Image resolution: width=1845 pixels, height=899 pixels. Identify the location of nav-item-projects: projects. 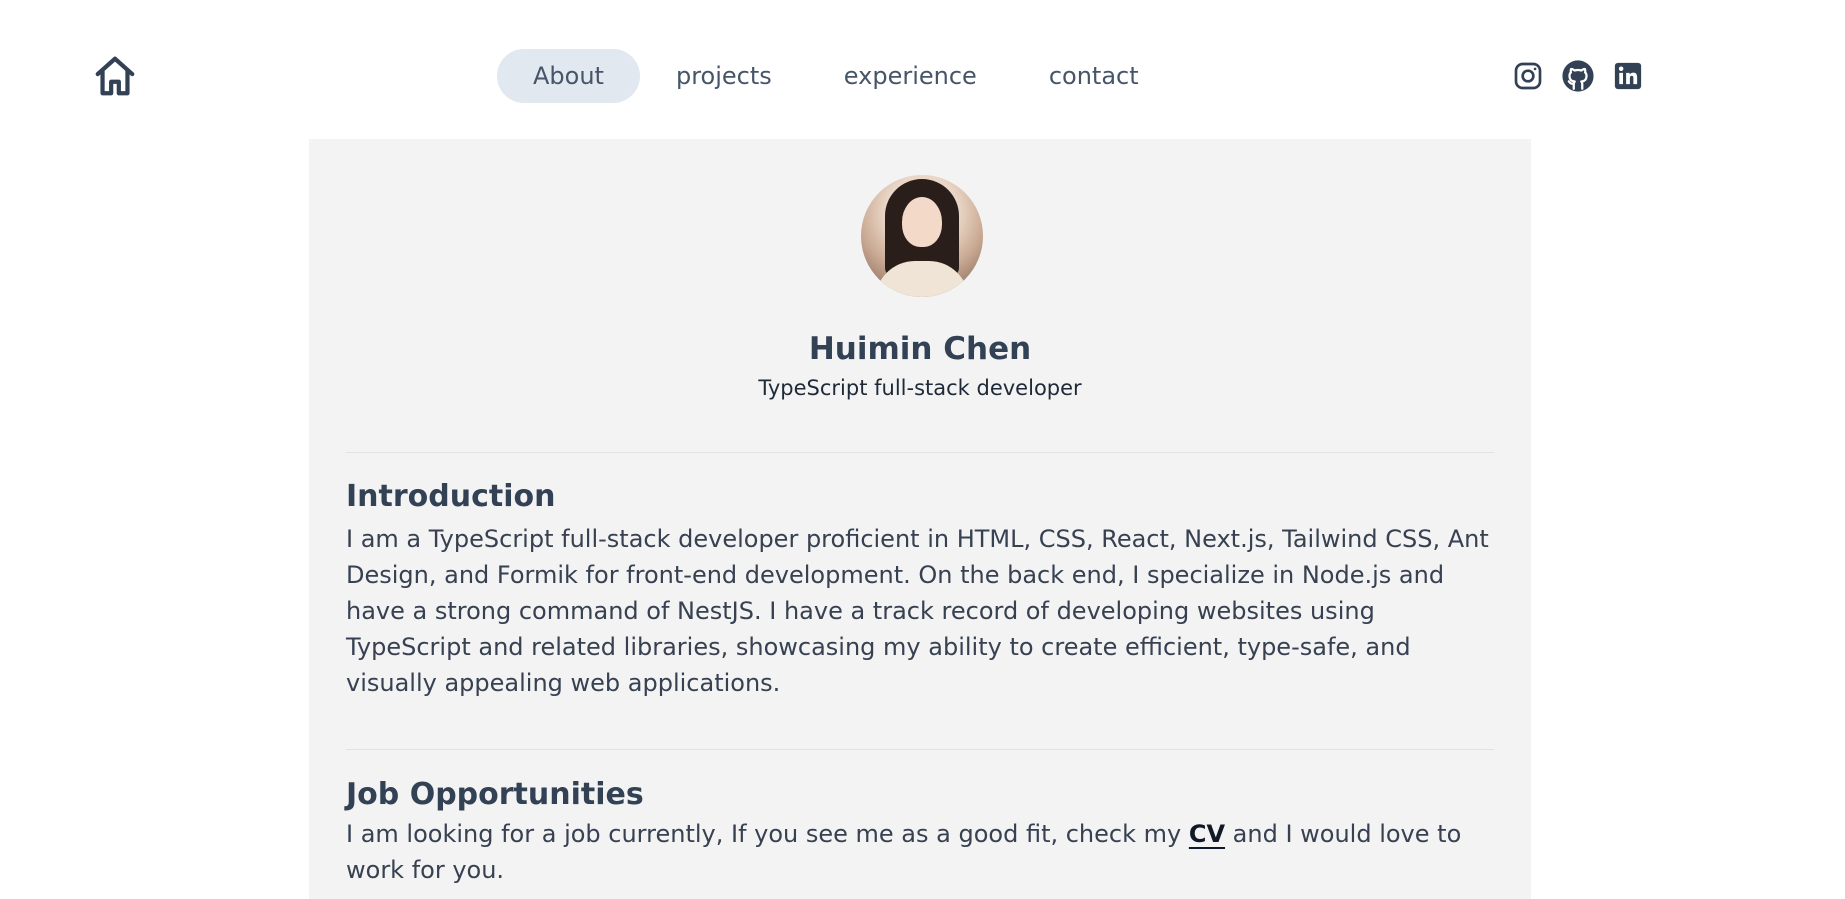
(724, 76).